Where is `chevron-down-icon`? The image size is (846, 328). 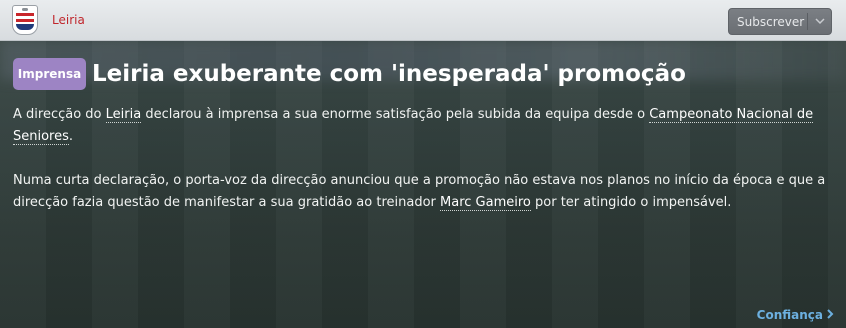 chevron-down-icon is located at coordinates (820, 21).